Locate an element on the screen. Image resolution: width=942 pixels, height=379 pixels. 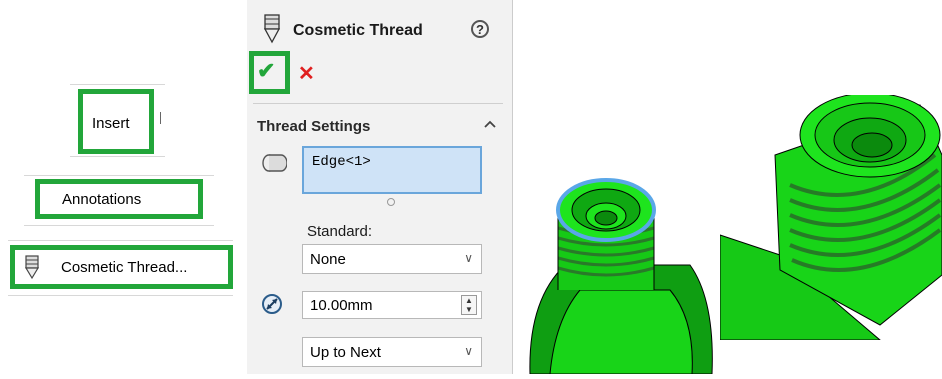
standard-dropdown: None ∨ is located at coordinates (392, 259).